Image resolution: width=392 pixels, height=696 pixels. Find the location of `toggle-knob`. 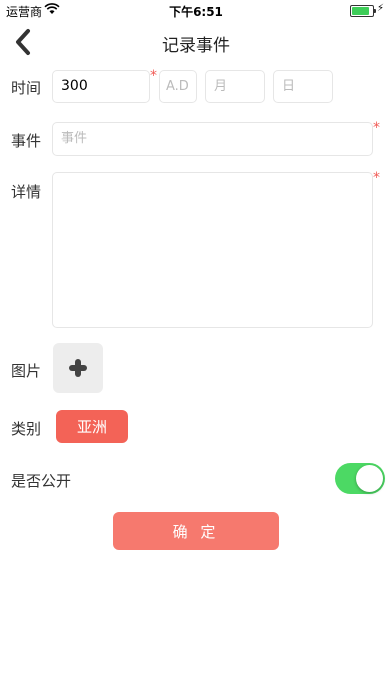

toggle-knob is located at coordinates (369, 478).